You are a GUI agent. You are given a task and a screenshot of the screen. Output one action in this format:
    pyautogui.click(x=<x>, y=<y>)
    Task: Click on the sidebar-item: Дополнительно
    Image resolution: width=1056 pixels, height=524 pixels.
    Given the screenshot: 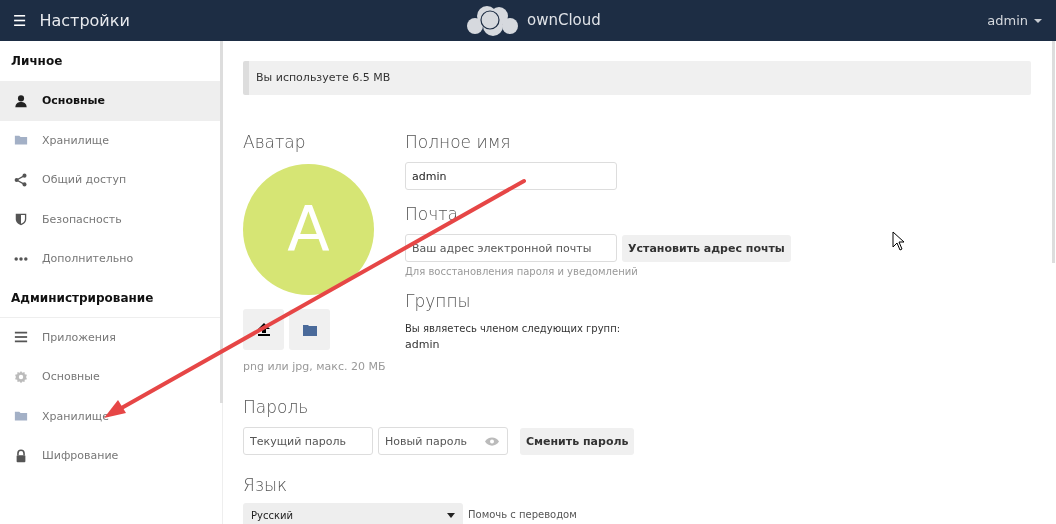 What is the action you would take?
    pyautogui.click(x=111, y=259)
    